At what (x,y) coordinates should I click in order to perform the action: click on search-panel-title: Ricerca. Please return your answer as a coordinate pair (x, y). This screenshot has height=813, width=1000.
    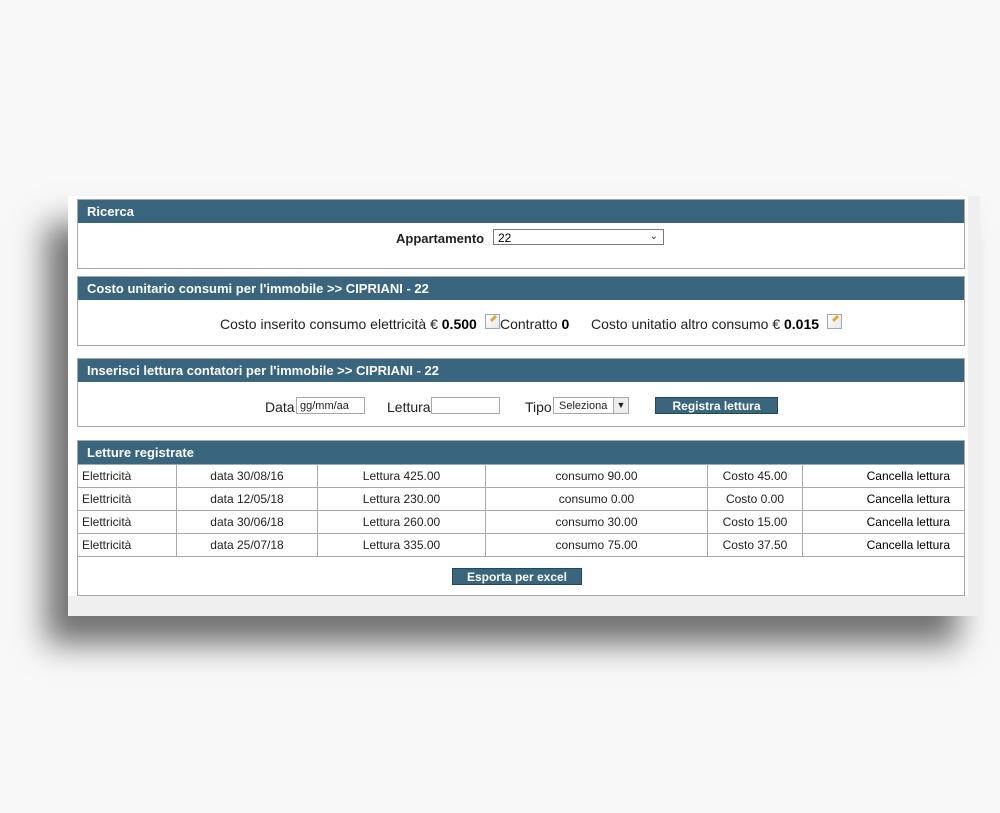
    Looking at the image, I should click on (521, 211).